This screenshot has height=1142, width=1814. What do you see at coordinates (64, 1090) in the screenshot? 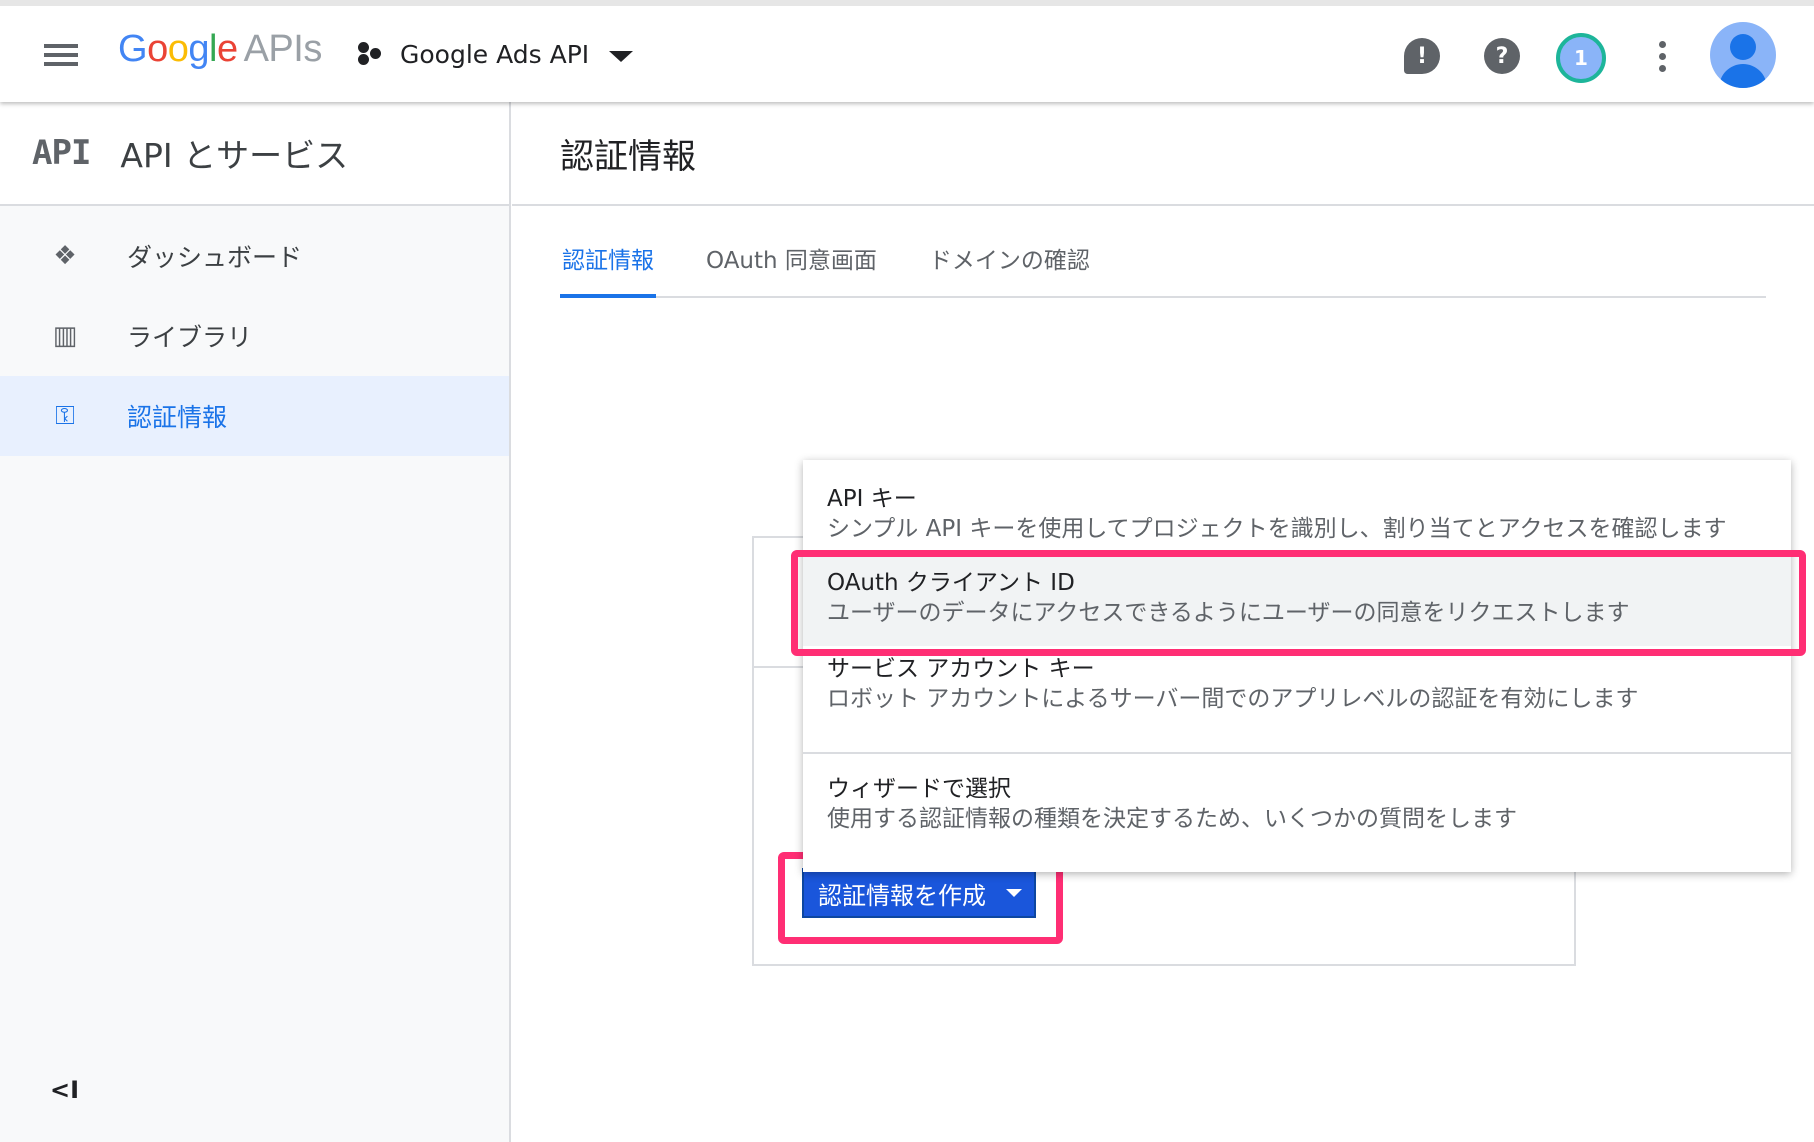
I see `collapse-sidebar-icon: <I` at bounding box center [64, 1090].